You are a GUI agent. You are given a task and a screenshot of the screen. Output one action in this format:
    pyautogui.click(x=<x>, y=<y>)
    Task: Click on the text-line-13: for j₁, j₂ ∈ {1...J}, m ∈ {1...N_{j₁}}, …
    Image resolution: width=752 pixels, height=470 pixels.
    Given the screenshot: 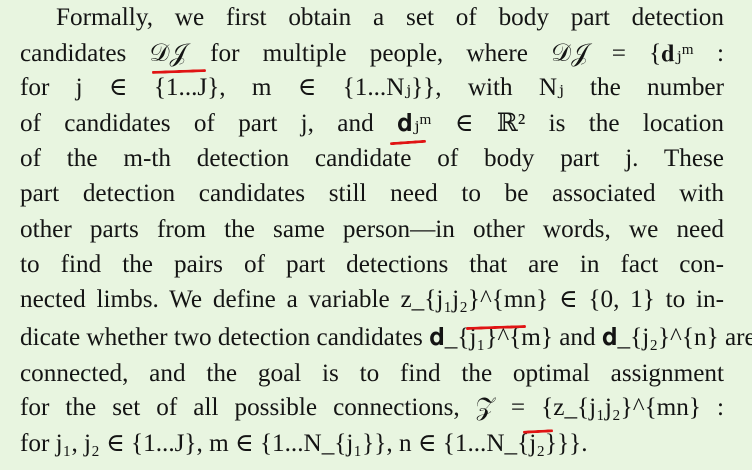 What is the action you would take?
    pyautogui.click(x=304, y=443)
    